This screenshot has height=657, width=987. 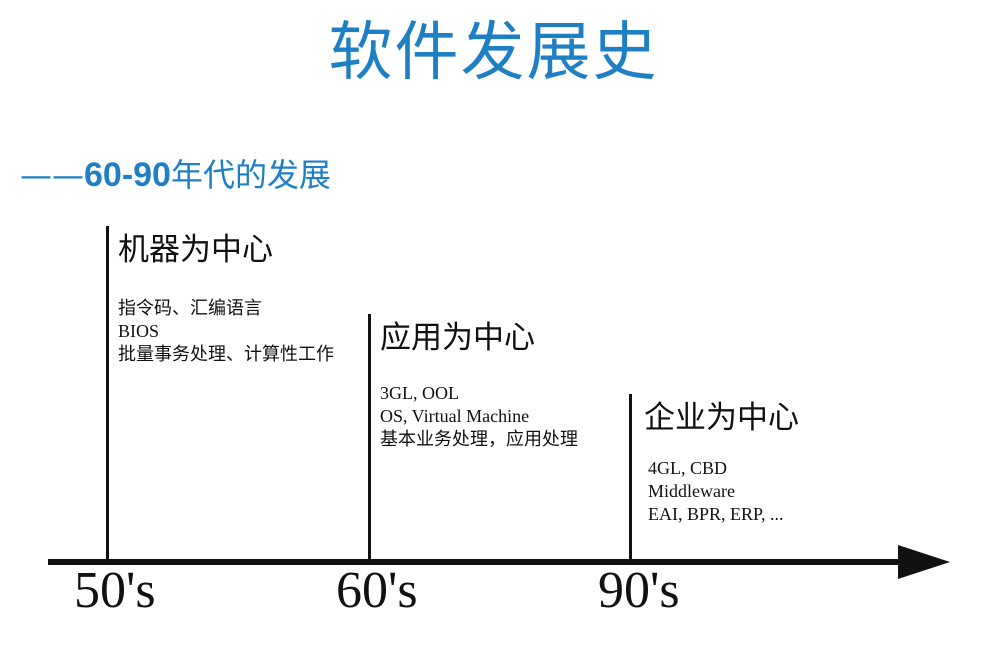 I want to click on era-heading-machine: 机器为中心, so click(x=195, y=250).